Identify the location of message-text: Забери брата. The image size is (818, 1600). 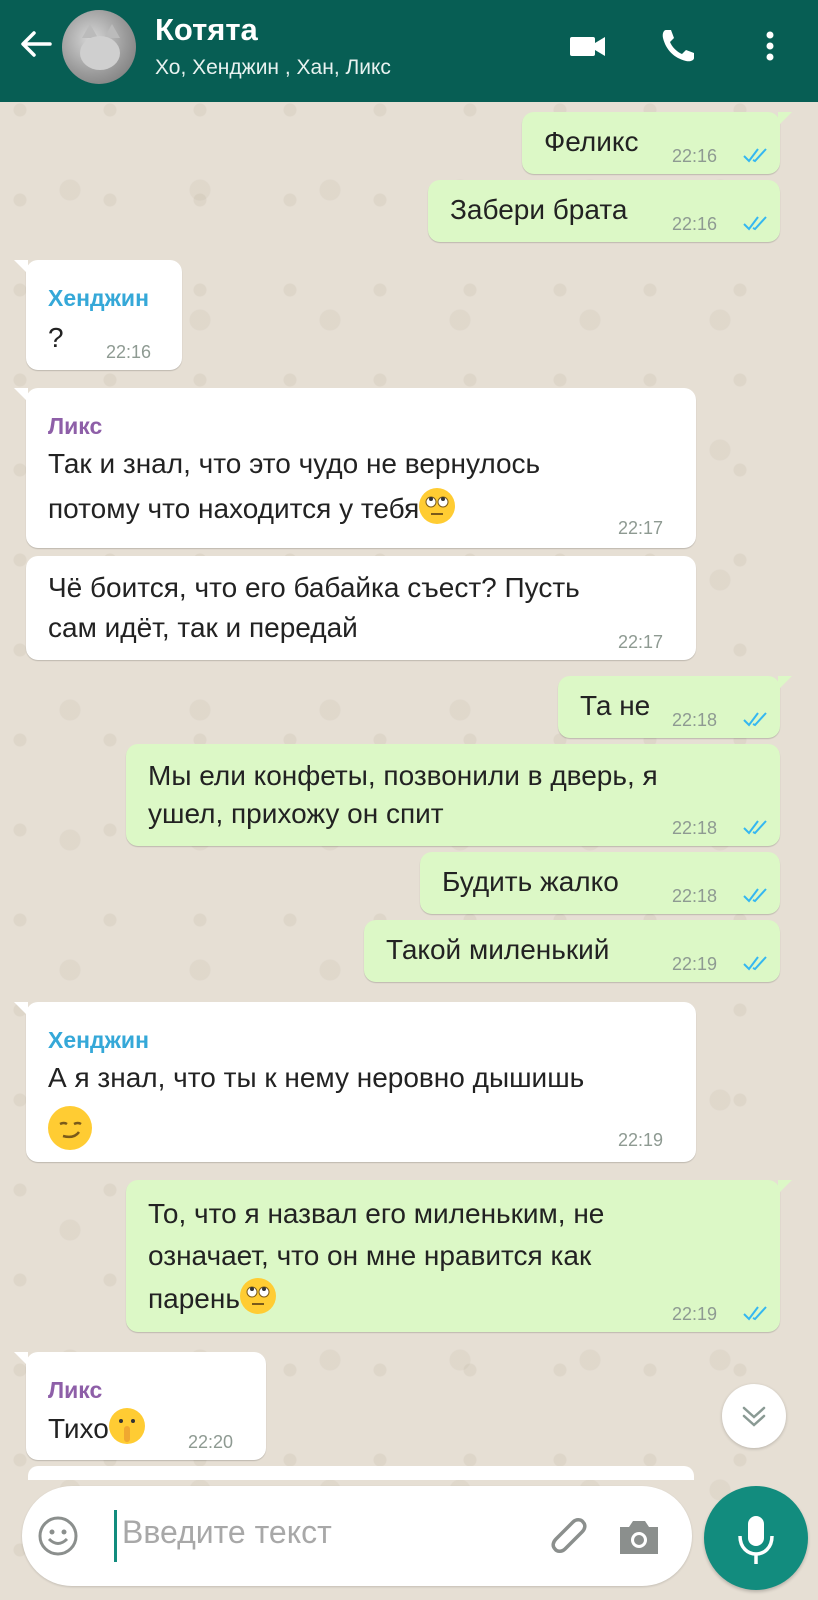
(539, 209).